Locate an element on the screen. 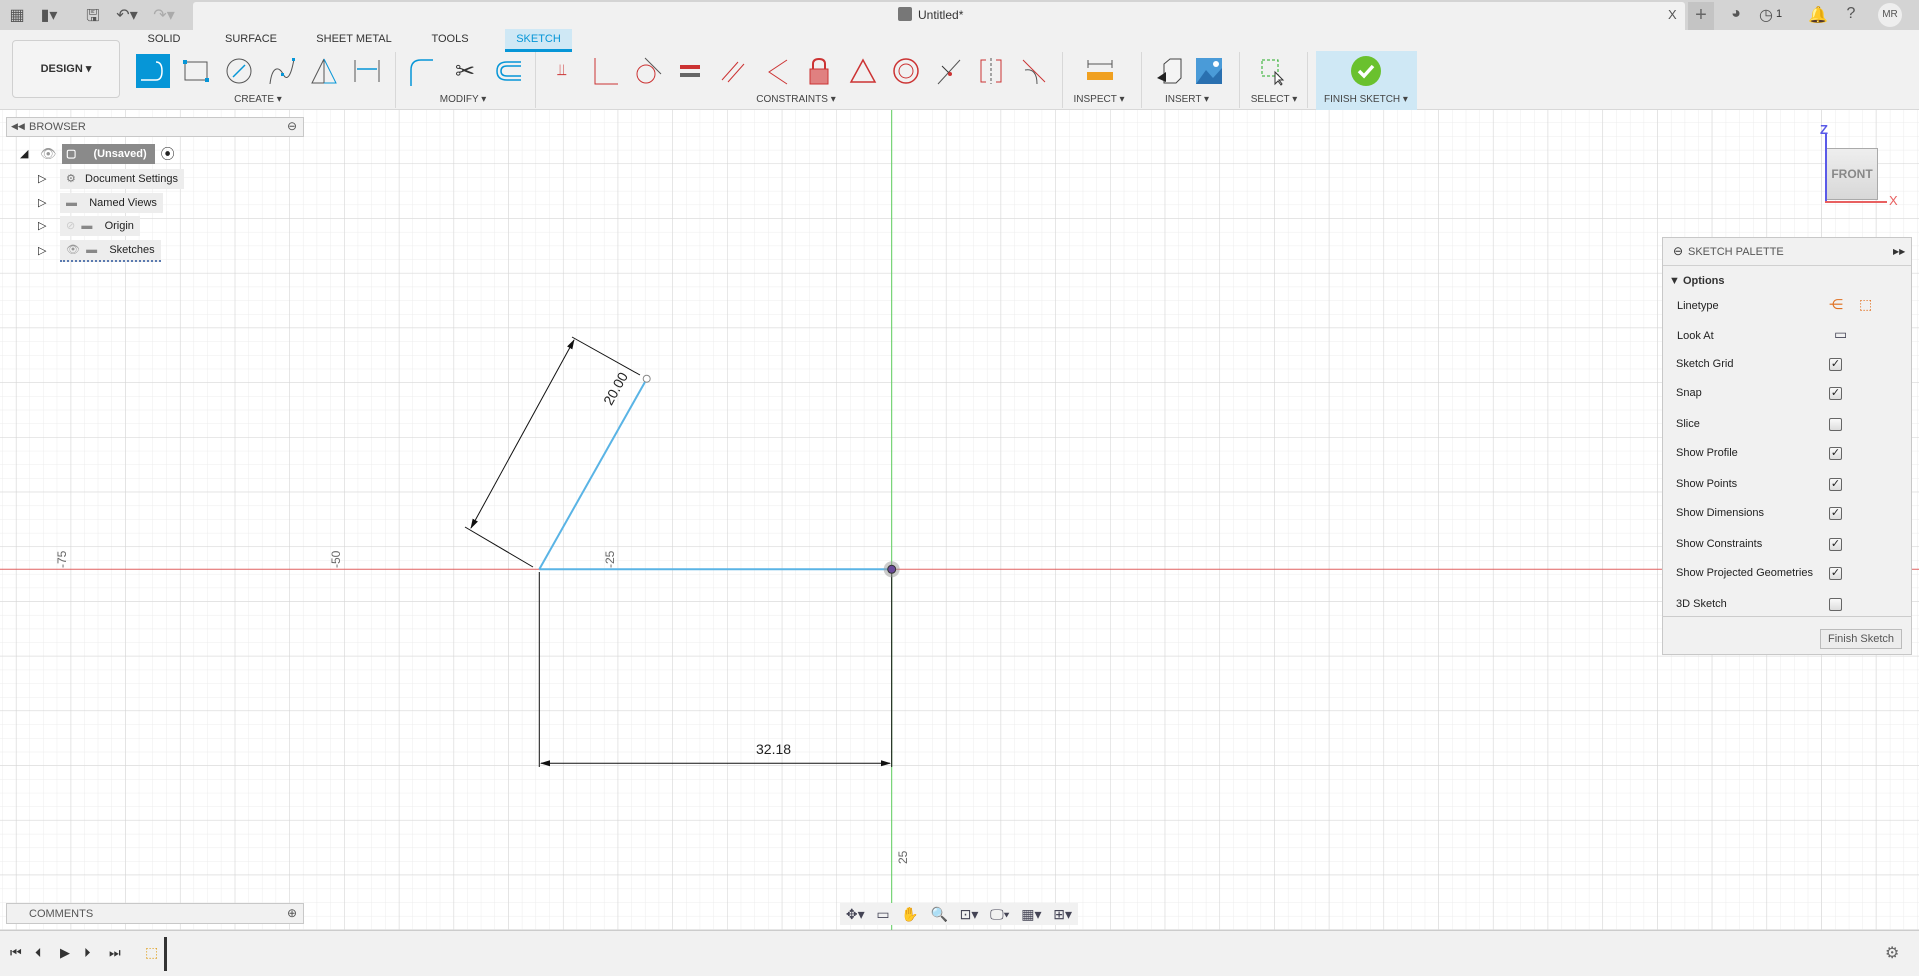 The height and width of the screenshot is (976, 1919). modify-menu: MODIFY ▾ is located at coordinates (463, 99).